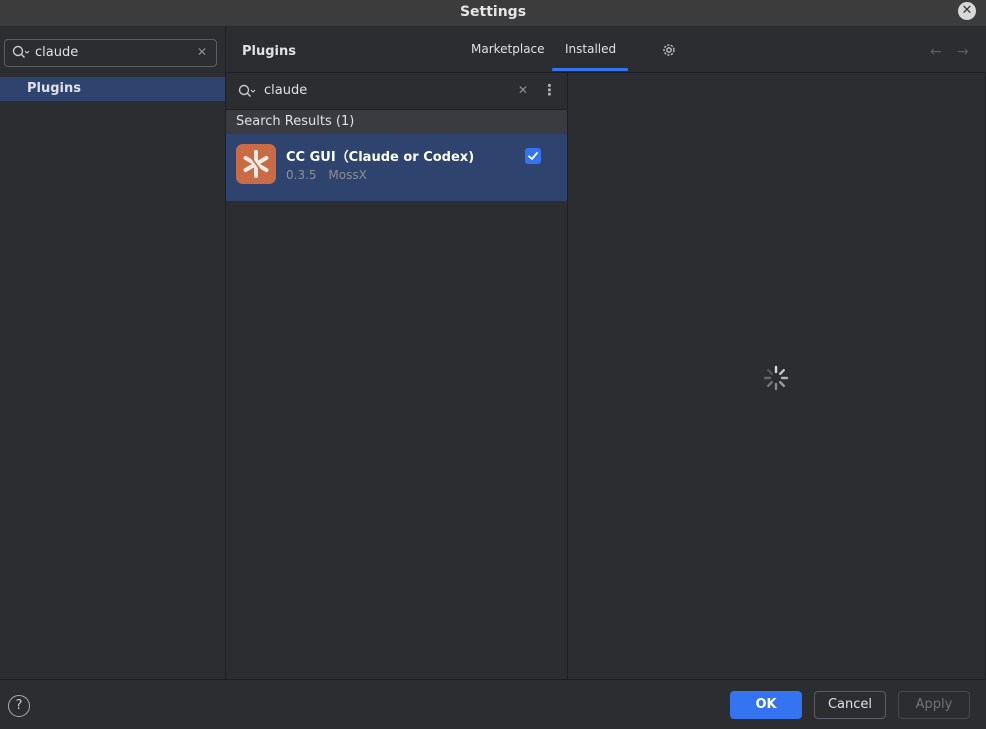 The width and height of the screenshot is (986, 729). What do you see at coordinates (347, 175) in the screenshot?
I see `plugin-vendor: MossX` at bounding box center [347, 175].